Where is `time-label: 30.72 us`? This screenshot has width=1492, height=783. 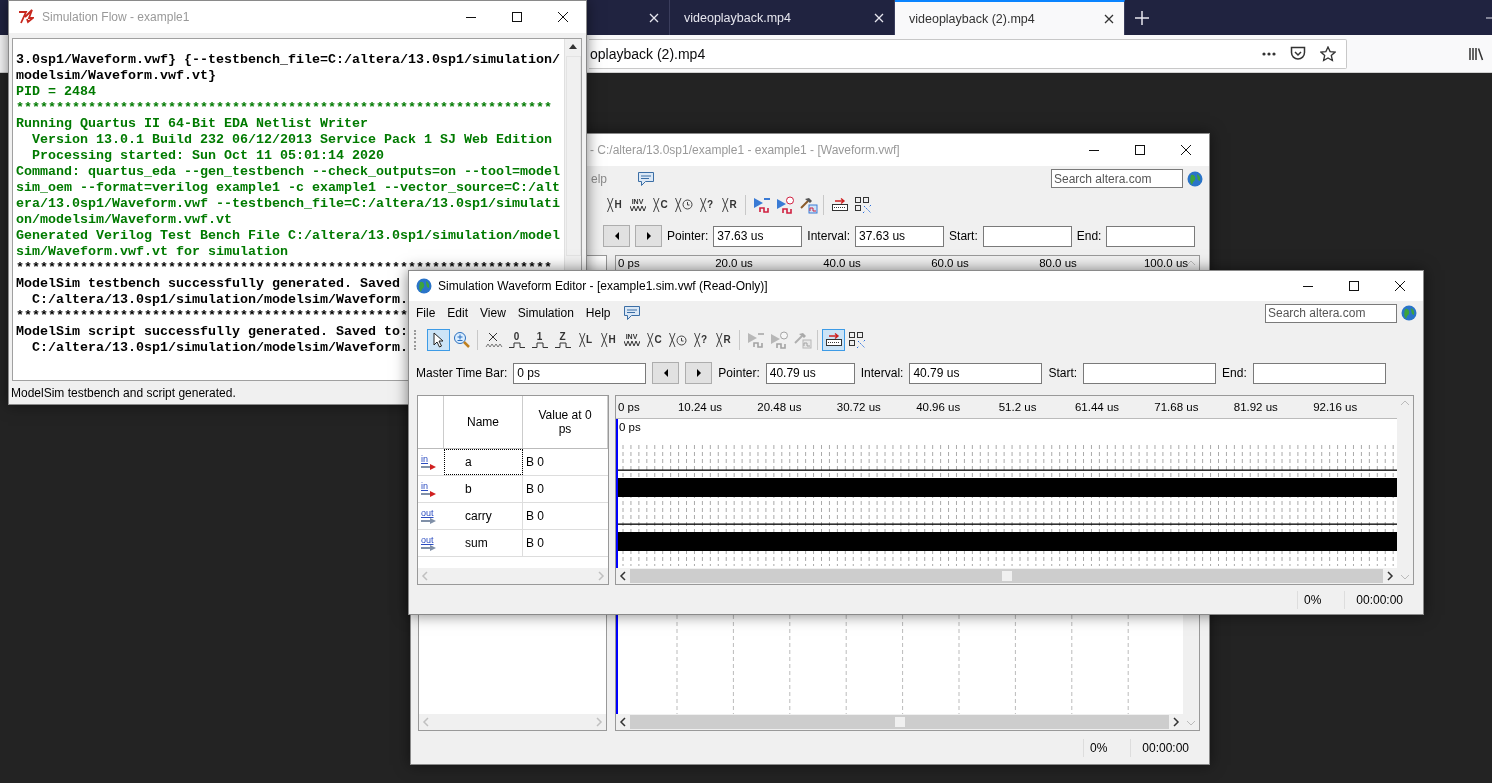
time-label: 30.72 us is located at coordinates (858, 407).